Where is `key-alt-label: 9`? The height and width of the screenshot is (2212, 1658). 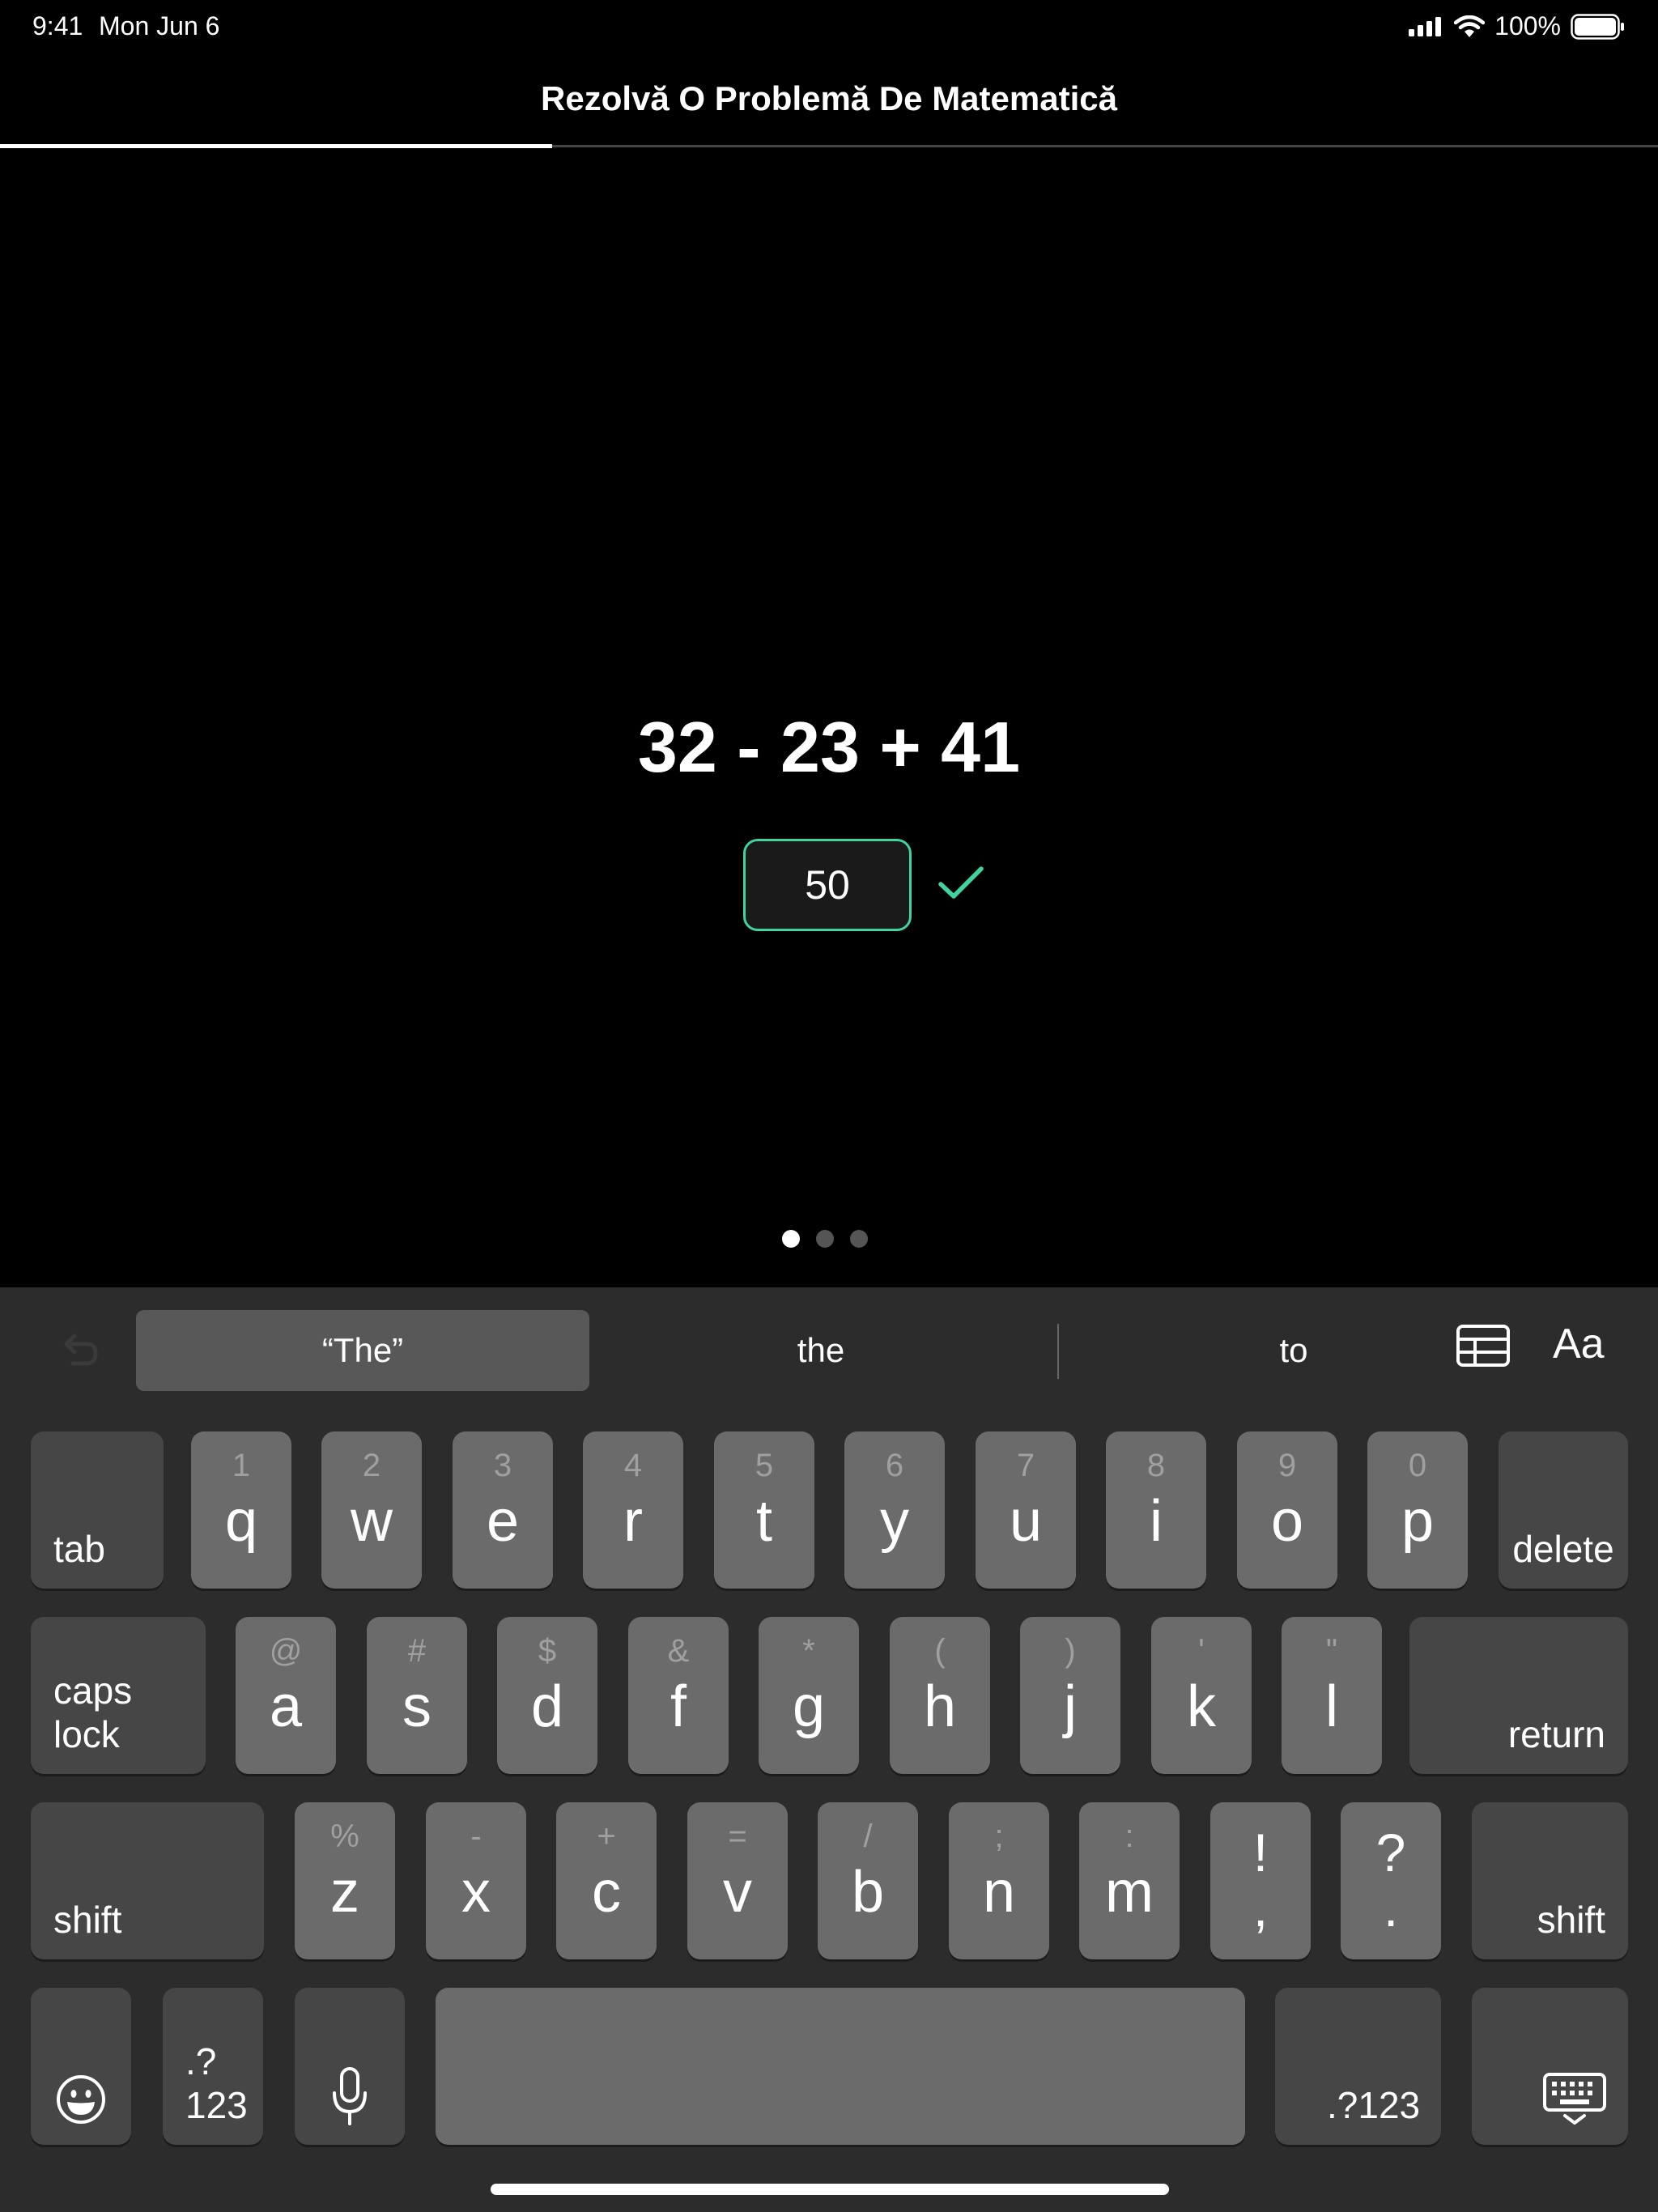
key-alt-label: 9 is located at coordinates (1287, 1465).